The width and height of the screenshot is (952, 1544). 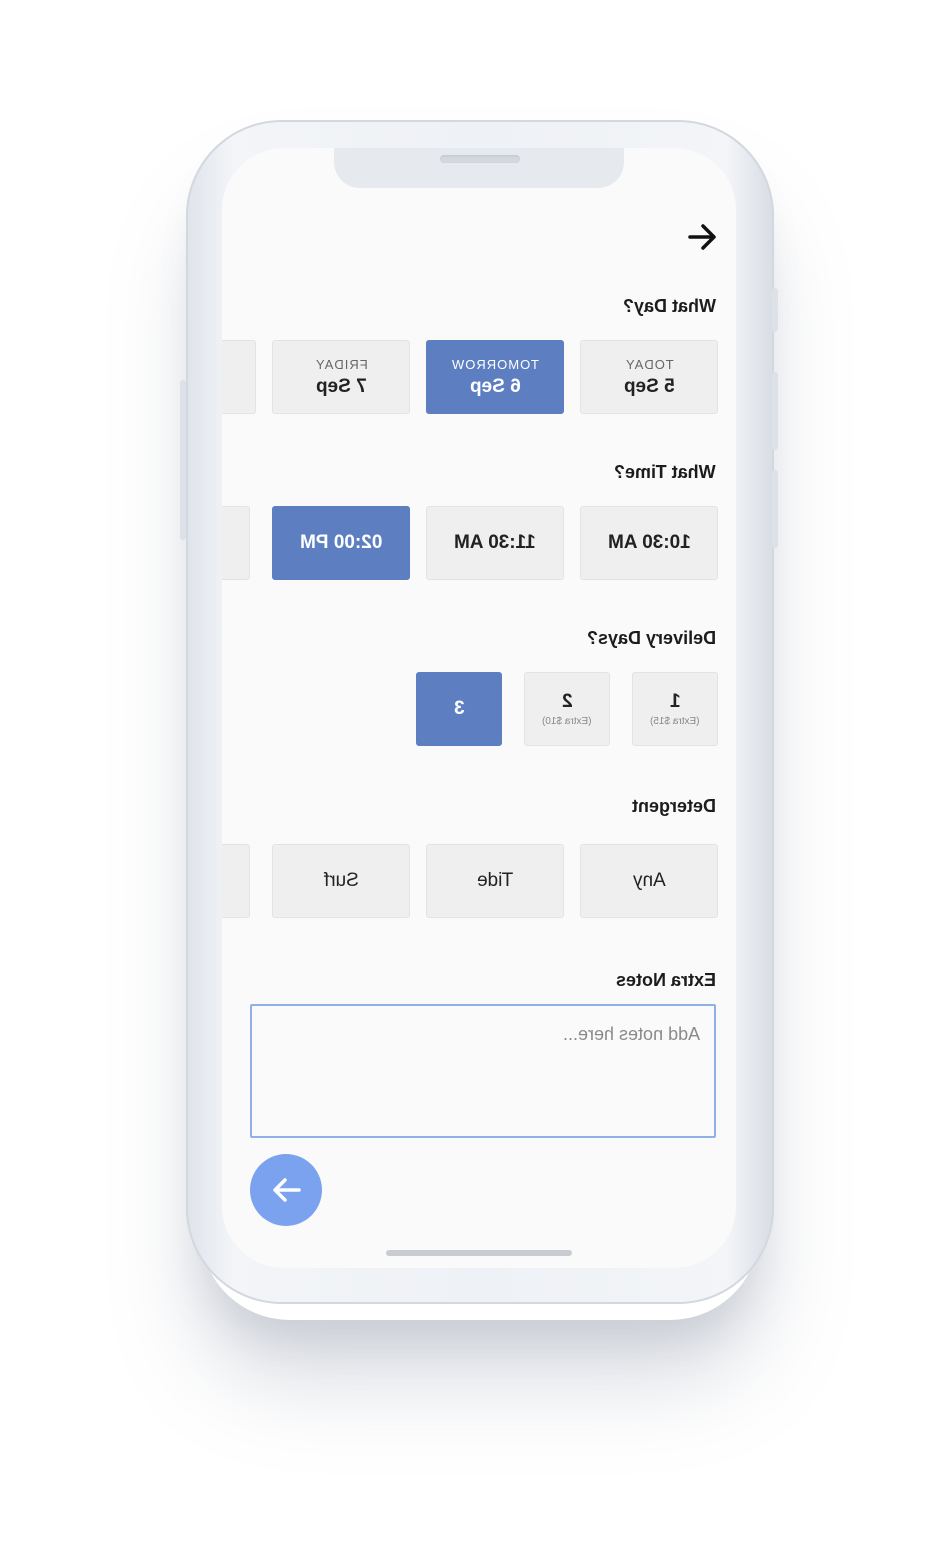 I want to click on delivery-option-2: 2 (Extra $10), so click(x=567, y=709).